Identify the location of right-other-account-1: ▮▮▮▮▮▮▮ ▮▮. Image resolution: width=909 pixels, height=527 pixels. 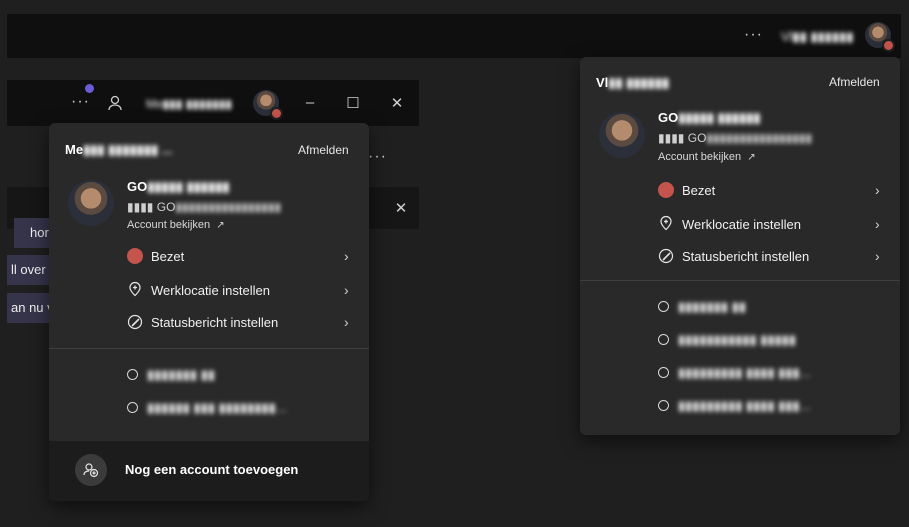
(740, 309).